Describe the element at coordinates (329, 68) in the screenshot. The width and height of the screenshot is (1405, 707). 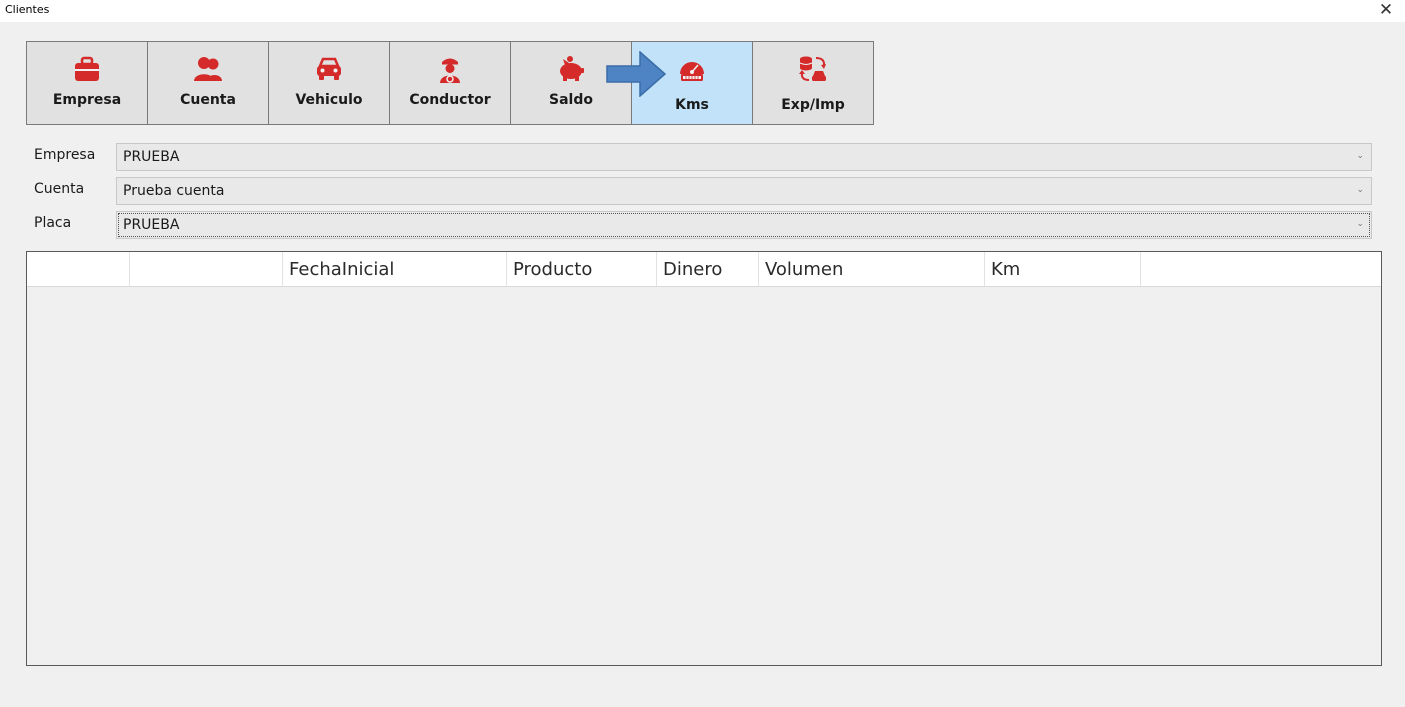
I see `car-icon` at that location.